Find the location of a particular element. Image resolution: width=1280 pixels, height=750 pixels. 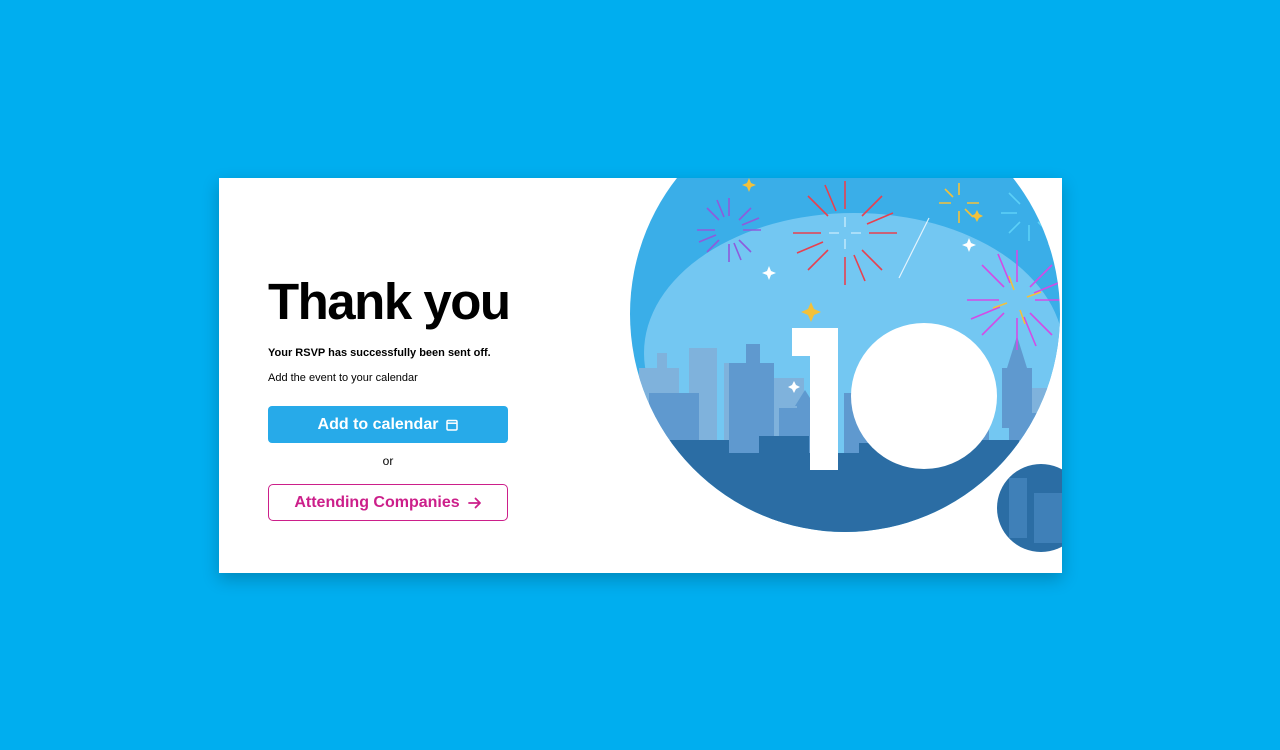

calendar-icon is located at coordinates (452, 425).